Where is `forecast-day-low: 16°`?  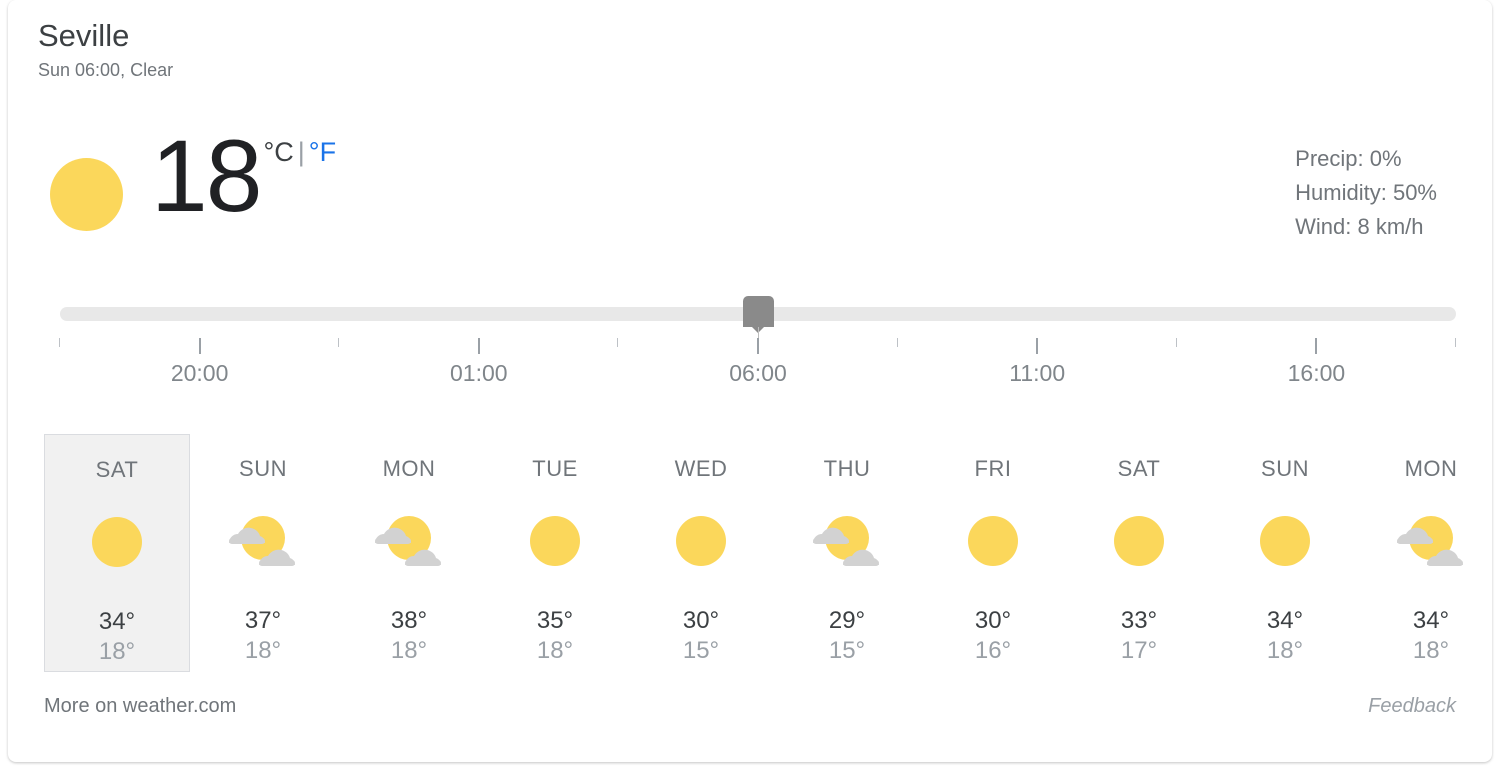
forecast-day-low: 16° is located at coordinates (993, 650).